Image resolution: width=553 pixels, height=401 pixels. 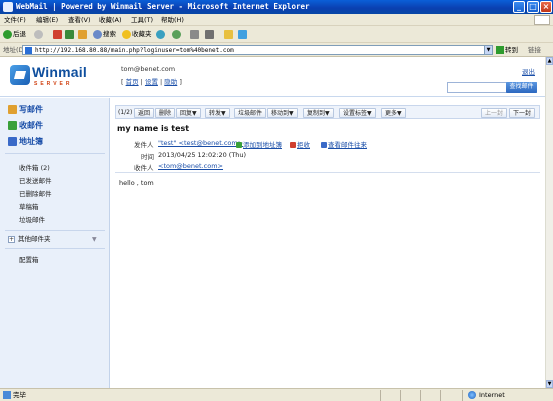 I want to click on from-label: 发件人, so click(x=144, y=145).